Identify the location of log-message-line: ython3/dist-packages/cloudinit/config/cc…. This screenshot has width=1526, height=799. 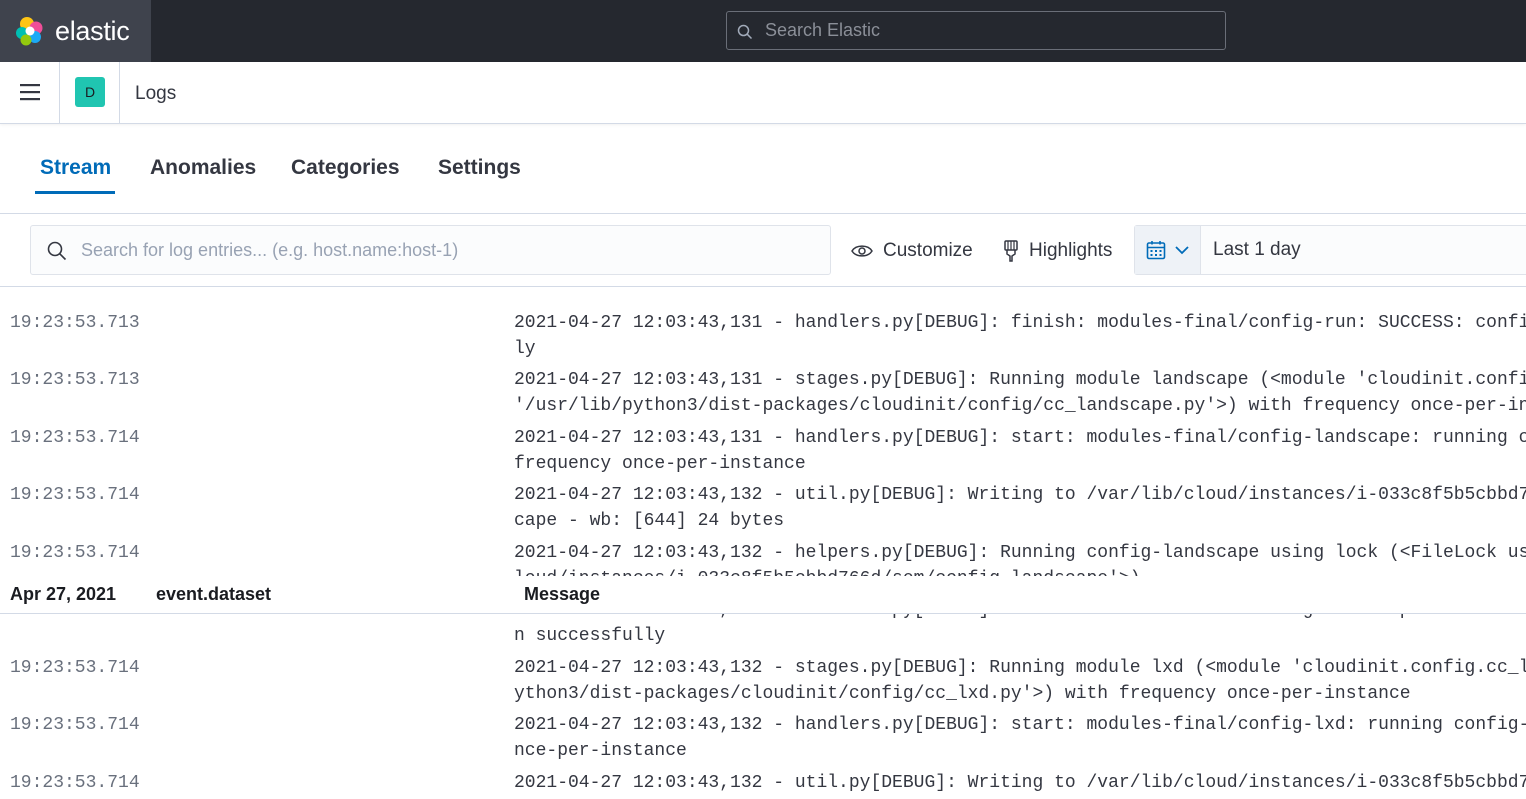
(962, 694).